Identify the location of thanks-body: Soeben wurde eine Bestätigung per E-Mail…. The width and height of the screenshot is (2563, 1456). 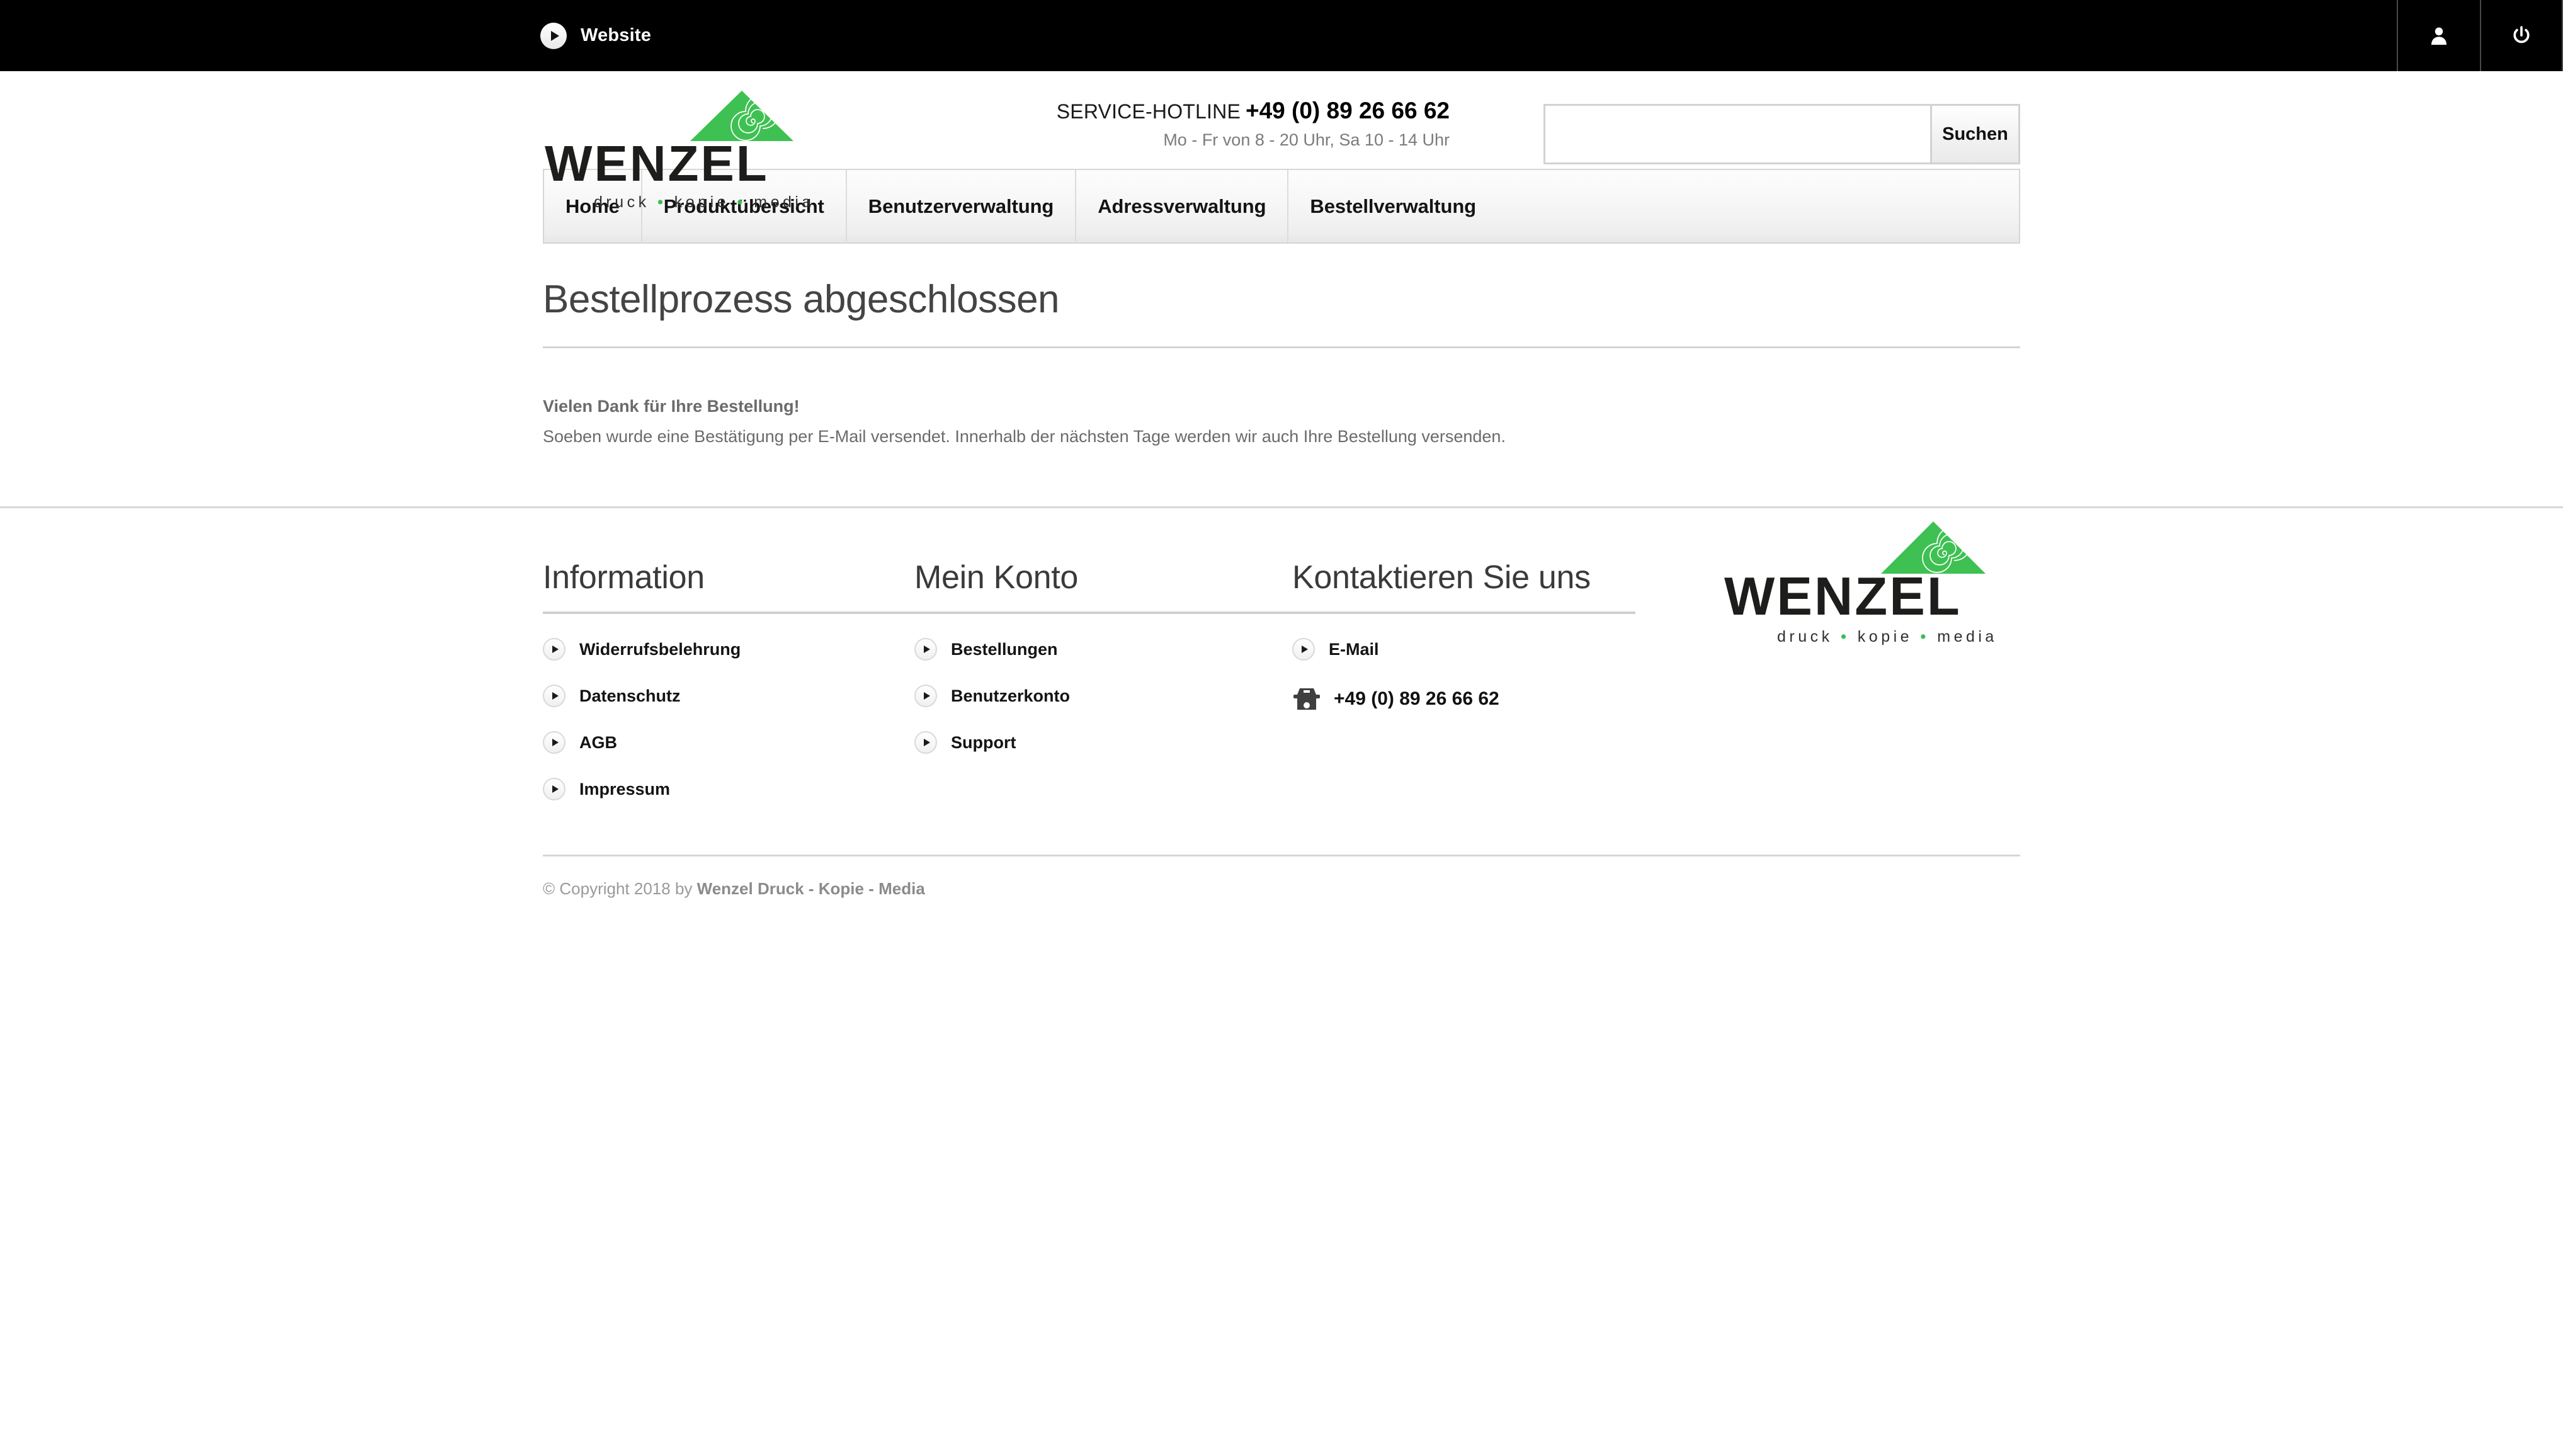
(1024, 436).